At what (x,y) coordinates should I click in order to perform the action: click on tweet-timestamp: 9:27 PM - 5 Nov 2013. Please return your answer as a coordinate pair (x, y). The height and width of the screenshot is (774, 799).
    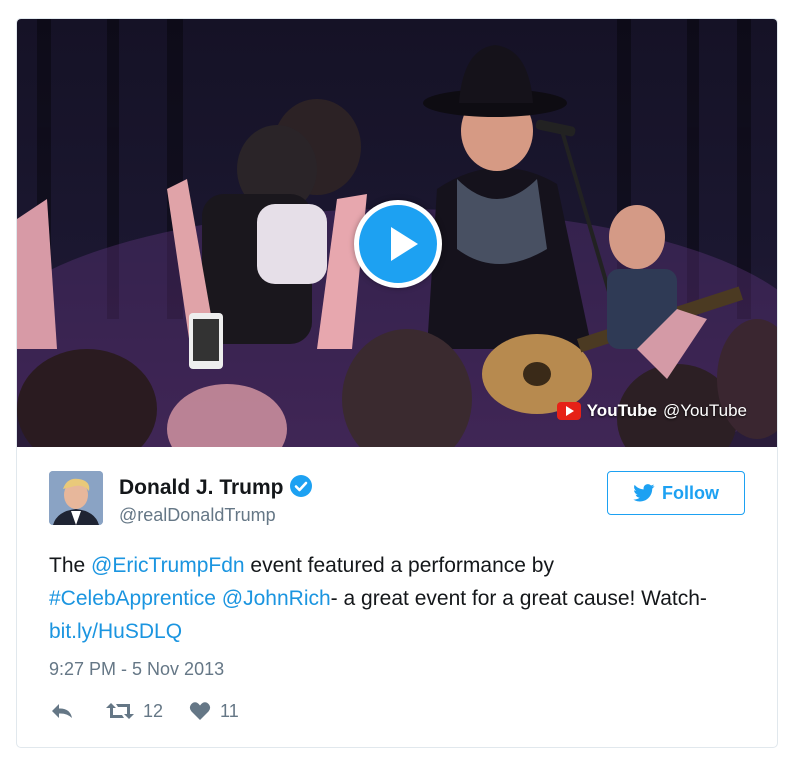
    Looking at the image, I should click on (136, 669).